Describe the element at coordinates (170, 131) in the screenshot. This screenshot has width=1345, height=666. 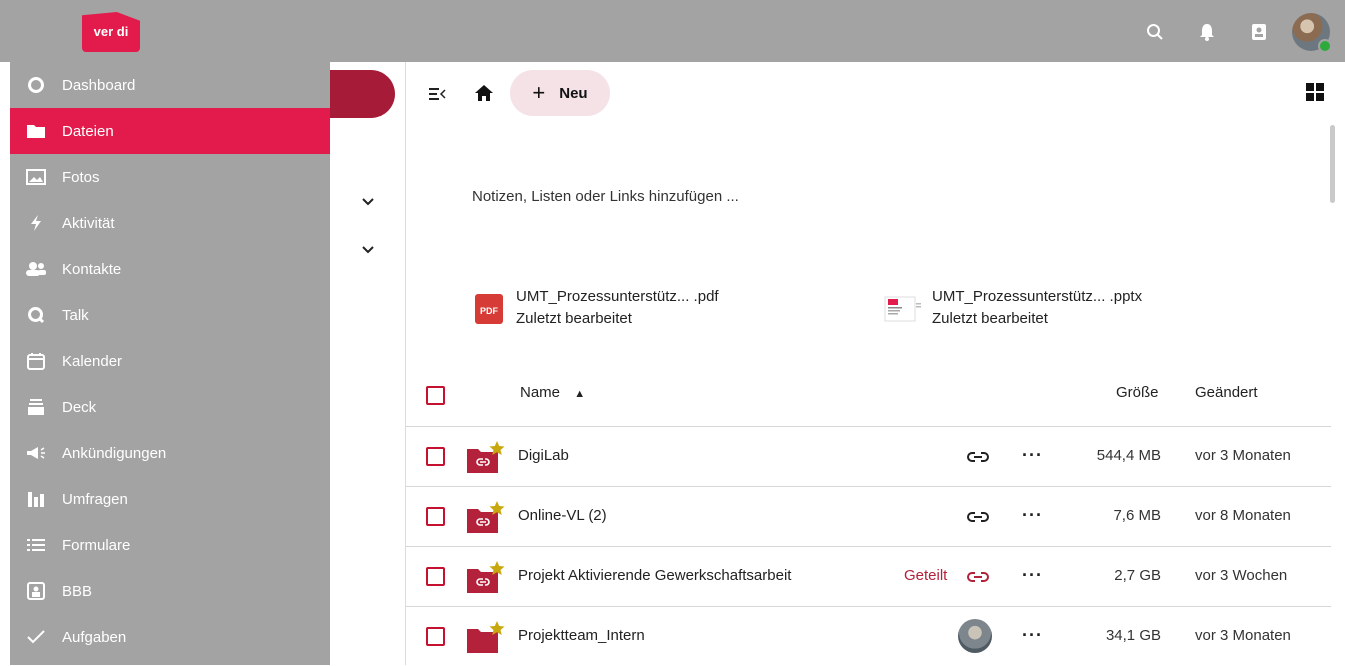
I see `nav-item-dateien: Dateien` at that location.